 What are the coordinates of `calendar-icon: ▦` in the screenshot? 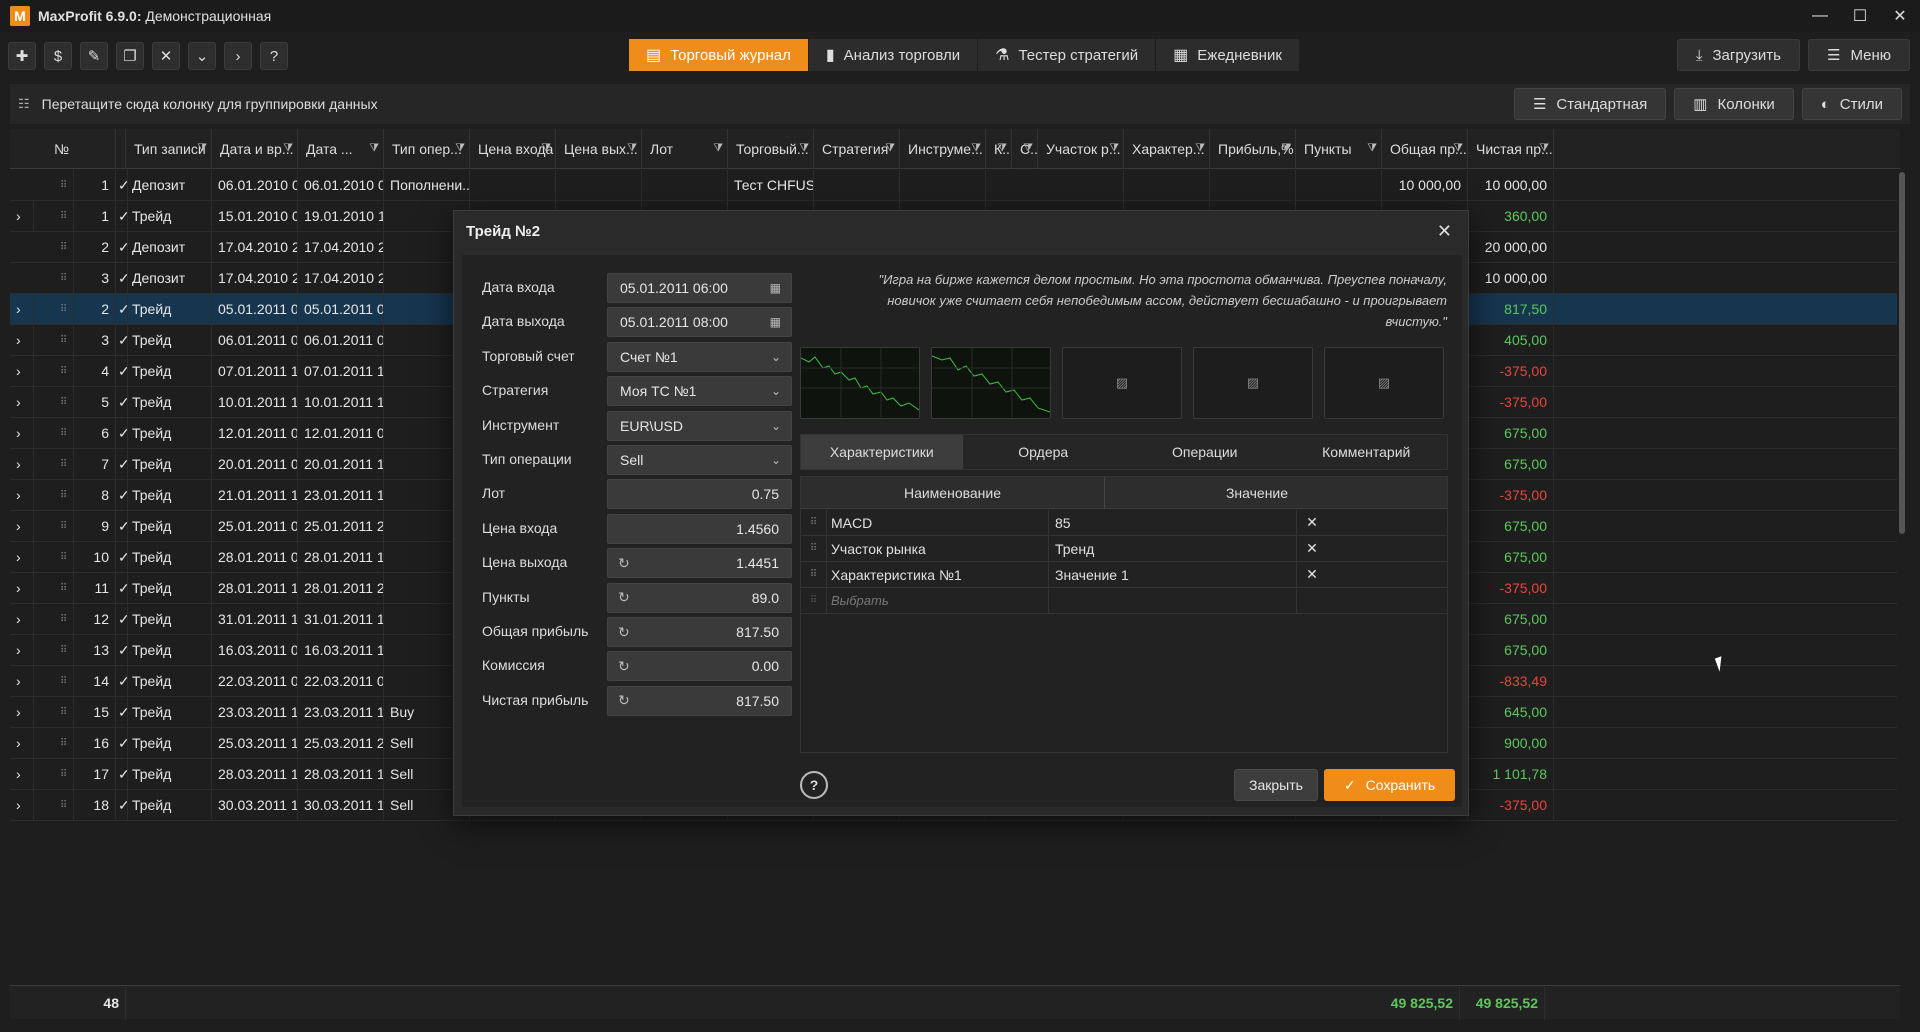 It's located at (775, 288).